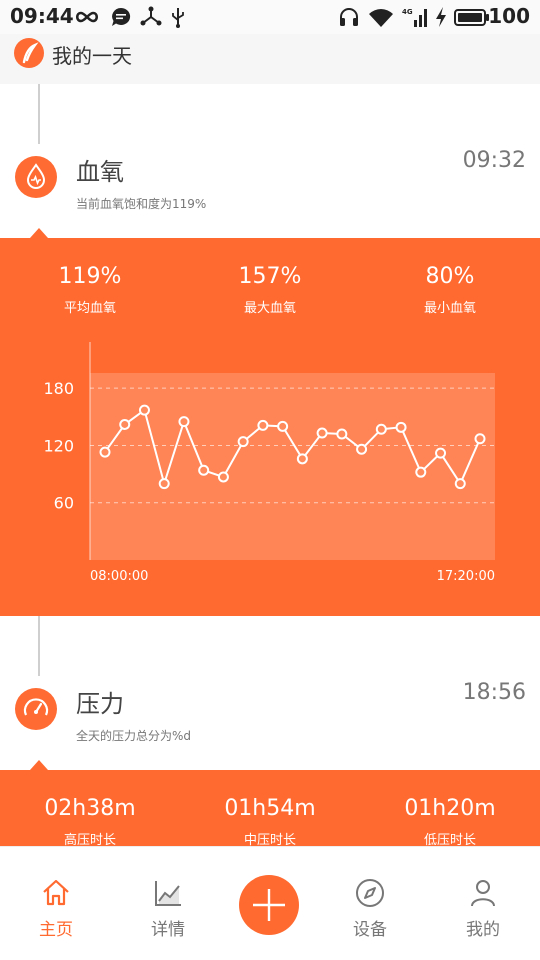  What do you see at coordinates (270, 808) in the screenshot?
I see `stat-value: 01h54m` at bounding box center [270, 808].